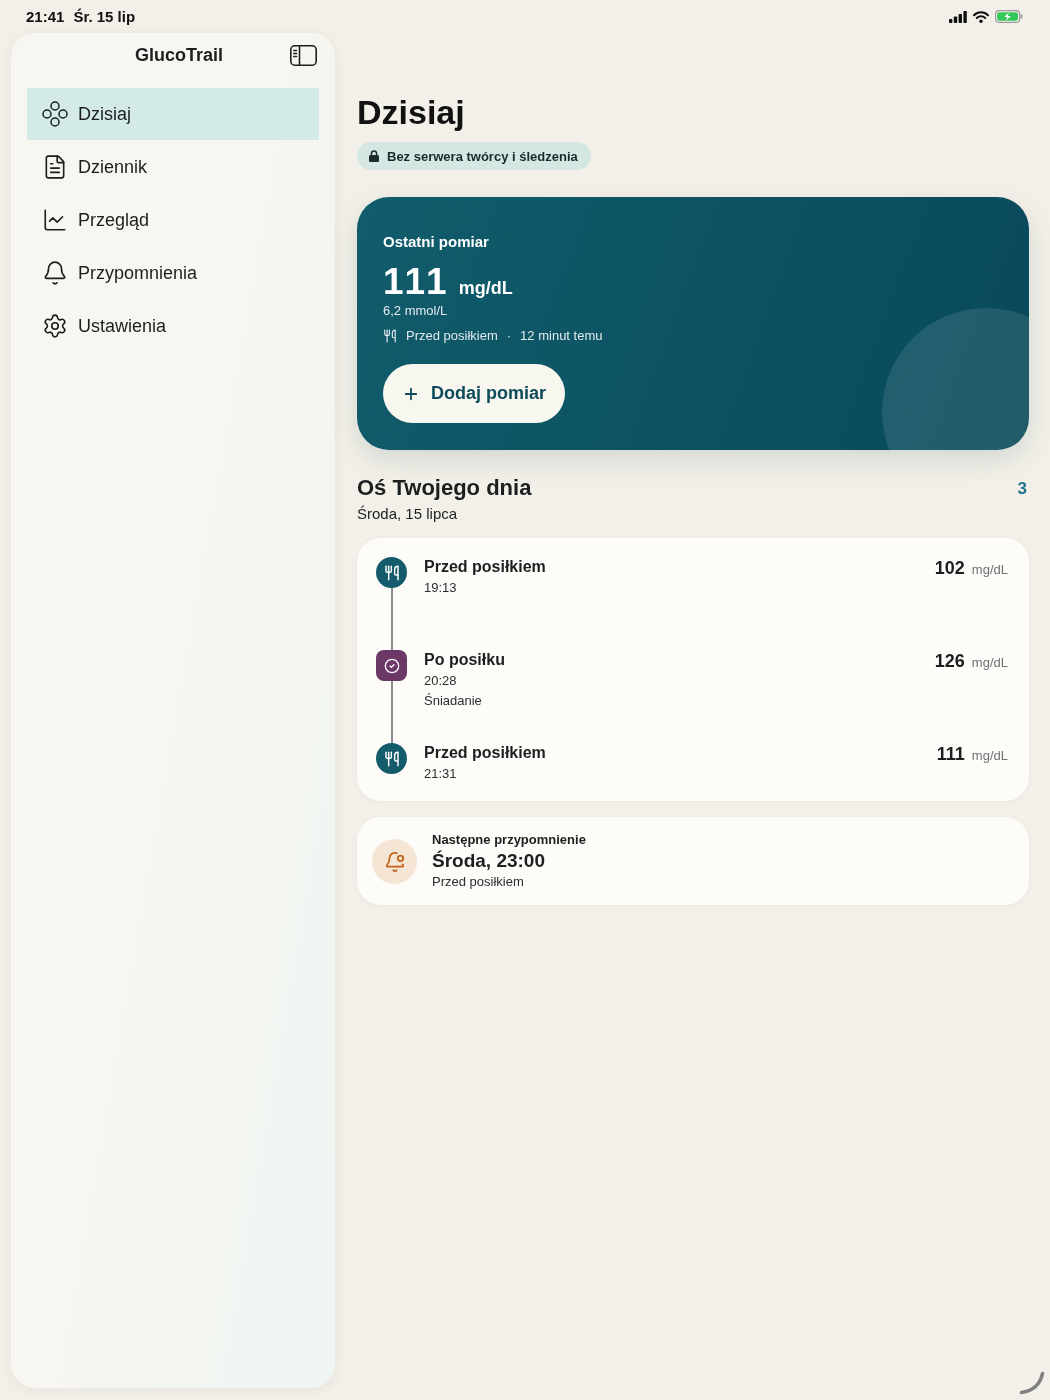 The width and height of the screenshot is (1050, 1400). Describe the element at coordinates (55, 220) in the screenshot. I see `line-chart-icon` at that location.